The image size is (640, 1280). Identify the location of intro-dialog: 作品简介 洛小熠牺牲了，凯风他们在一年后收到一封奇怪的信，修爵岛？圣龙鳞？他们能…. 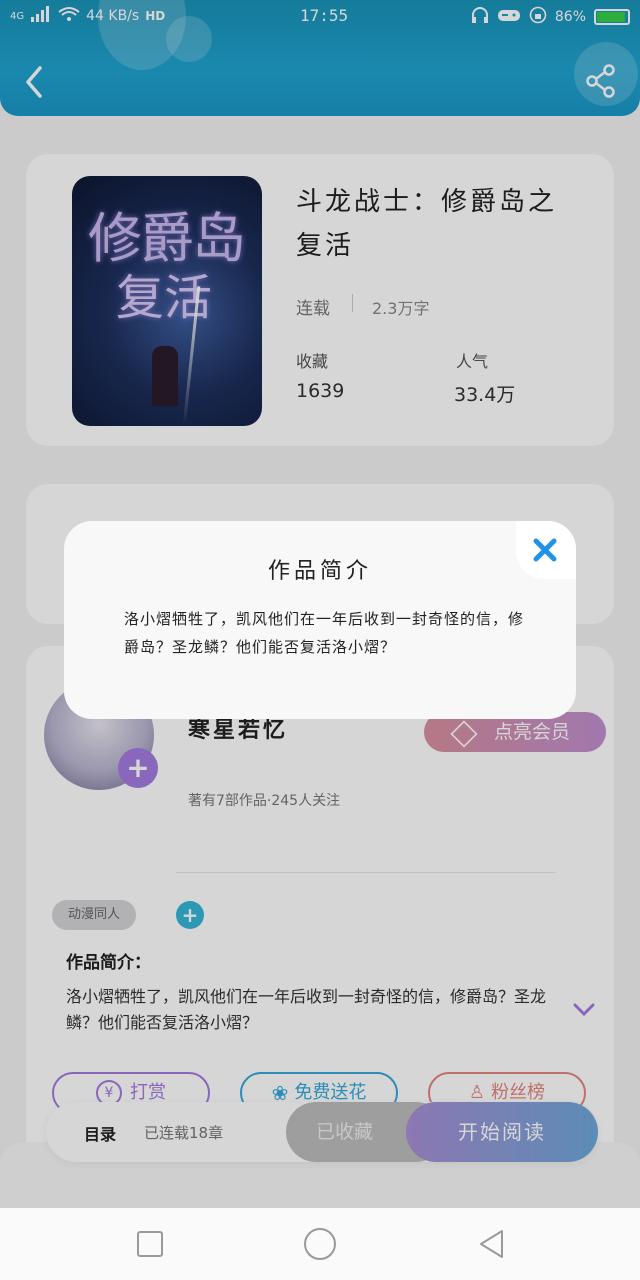
(320, 620).